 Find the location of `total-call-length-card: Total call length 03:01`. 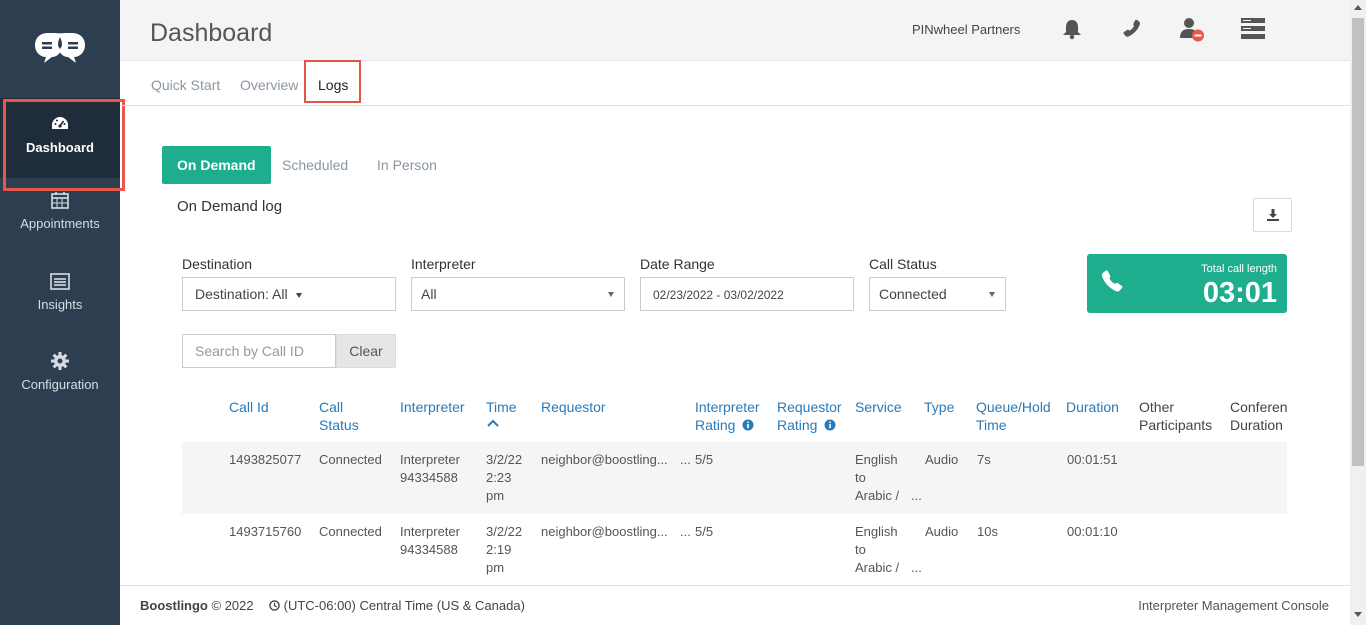

total-call-length-card: Total call length 03:01 is located at coordinates (1187, 283).